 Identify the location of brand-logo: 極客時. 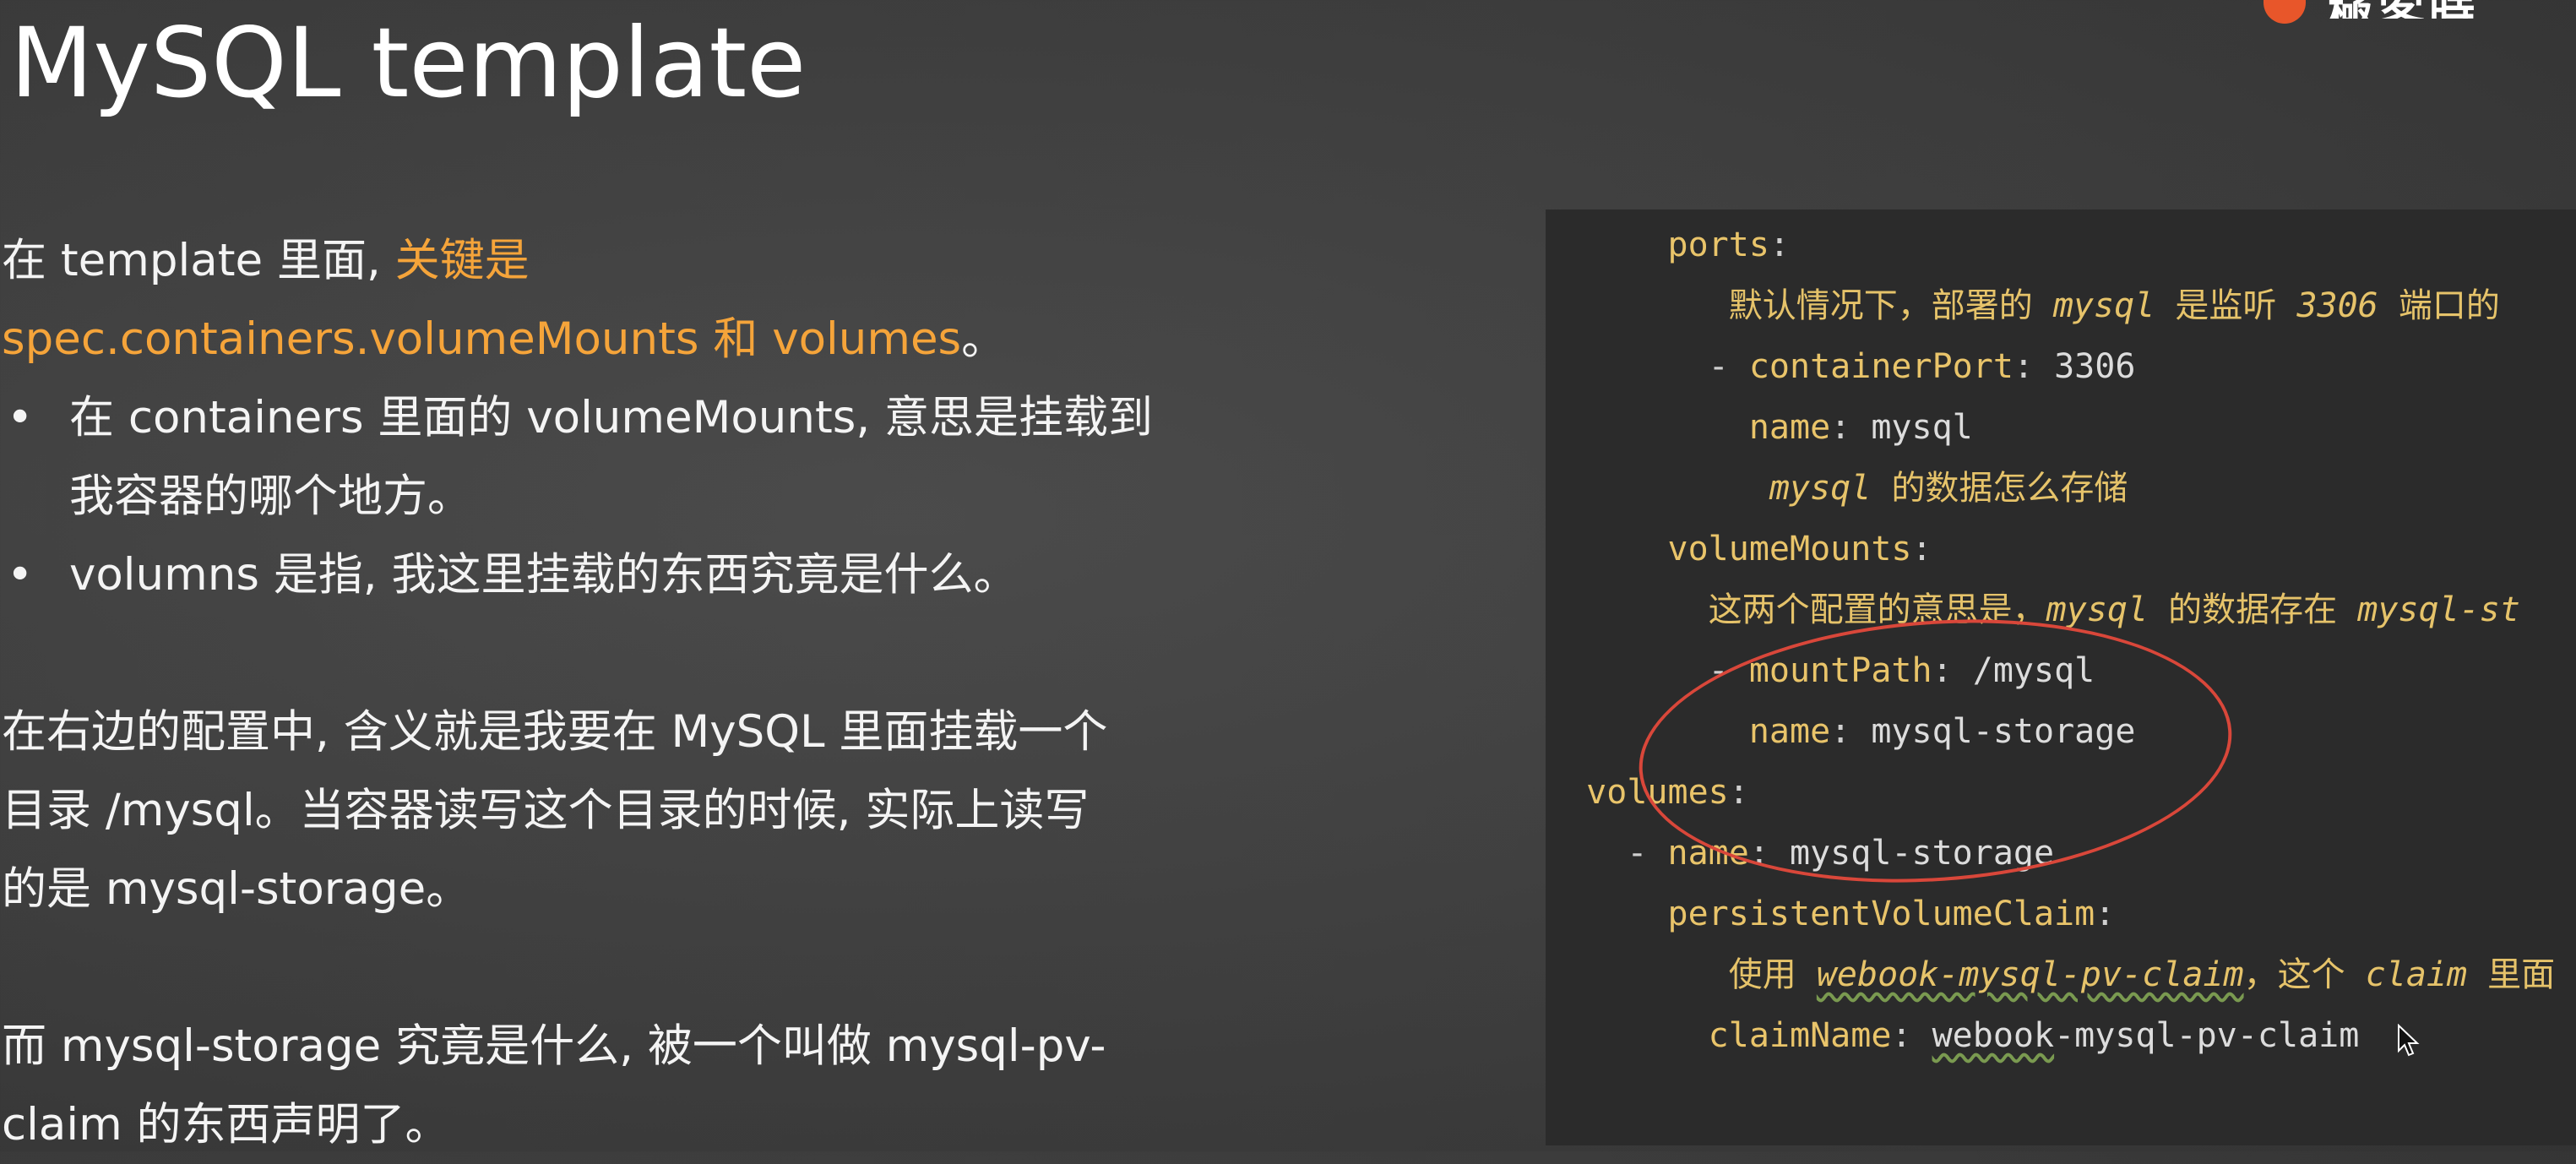
(2372, 12).